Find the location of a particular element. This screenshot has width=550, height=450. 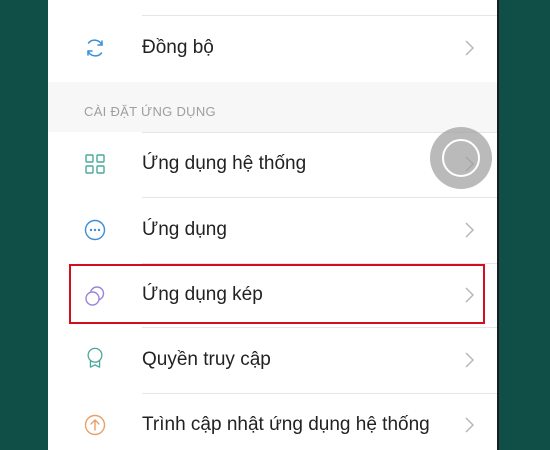

upload-circle-icon is located at coordinates (95, 425).